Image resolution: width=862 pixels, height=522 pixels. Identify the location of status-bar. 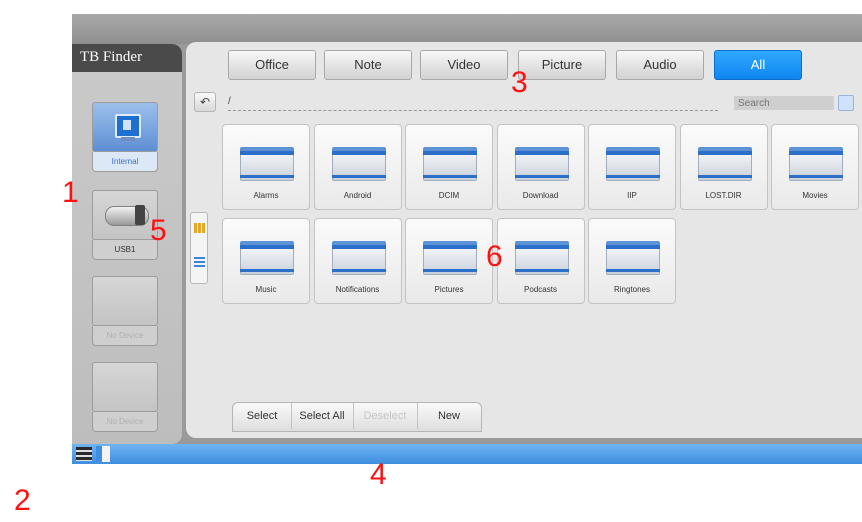
(467, 454).